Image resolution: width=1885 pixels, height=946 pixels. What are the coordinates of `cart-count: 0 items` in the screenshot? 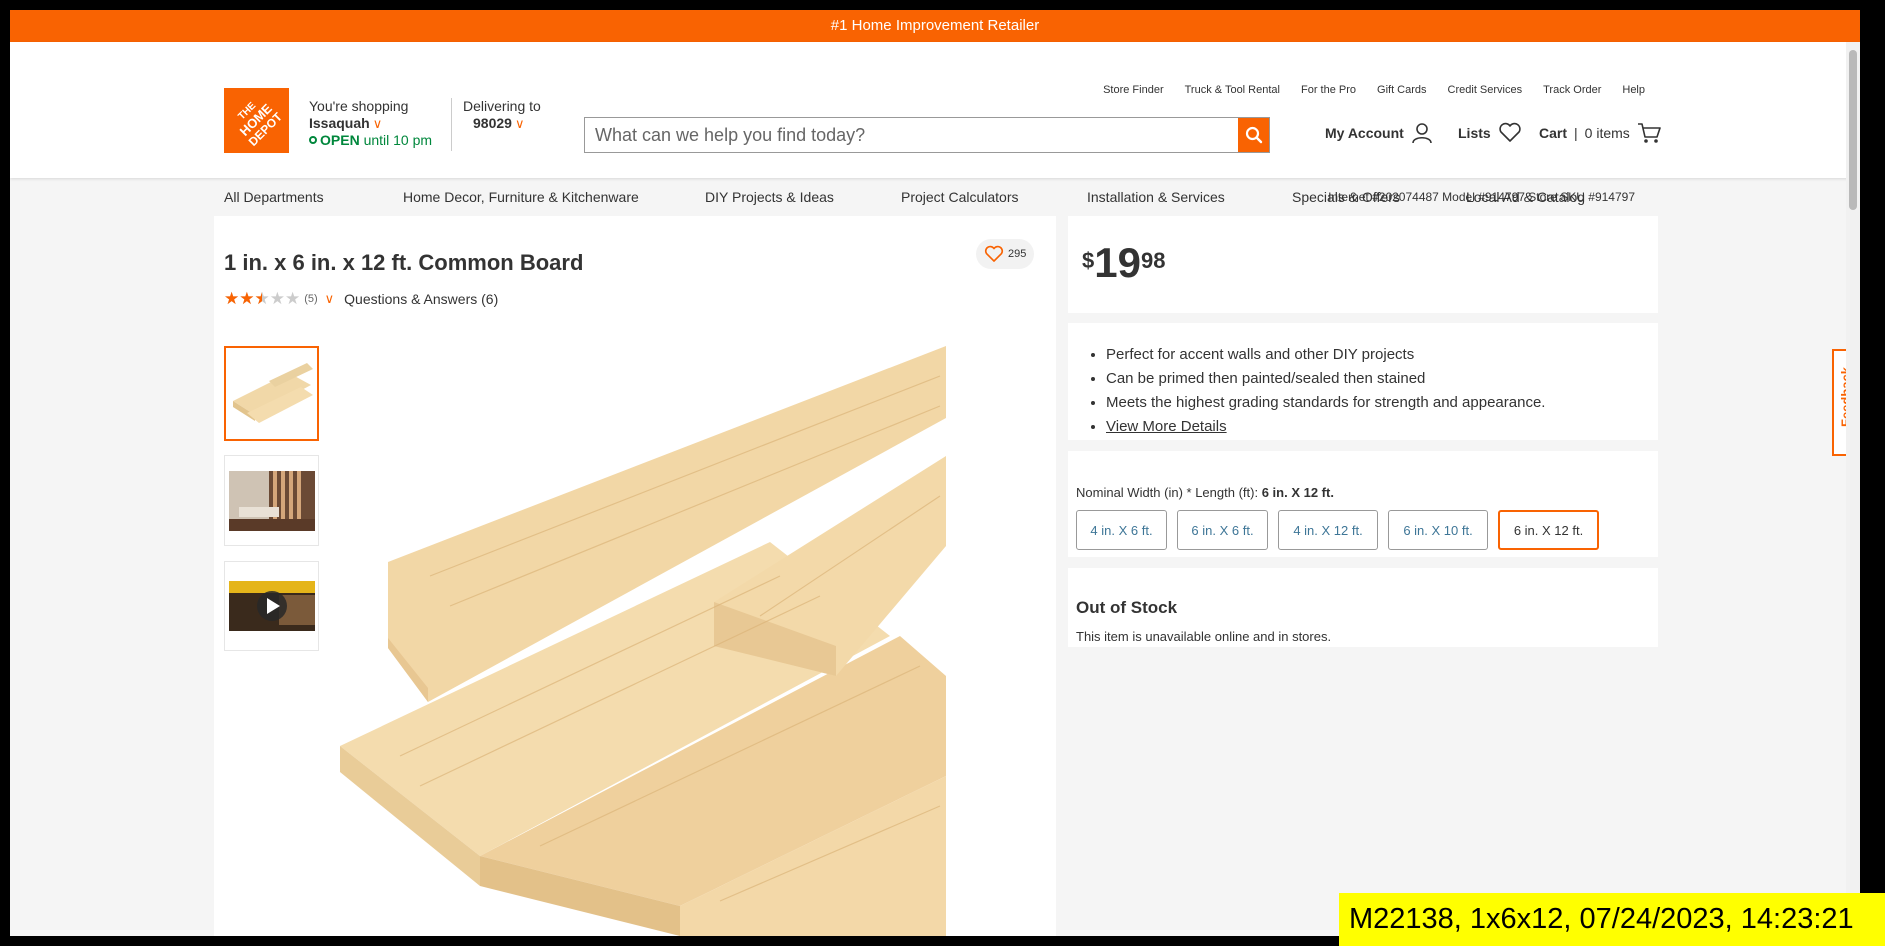 It's located at (1607, 133).